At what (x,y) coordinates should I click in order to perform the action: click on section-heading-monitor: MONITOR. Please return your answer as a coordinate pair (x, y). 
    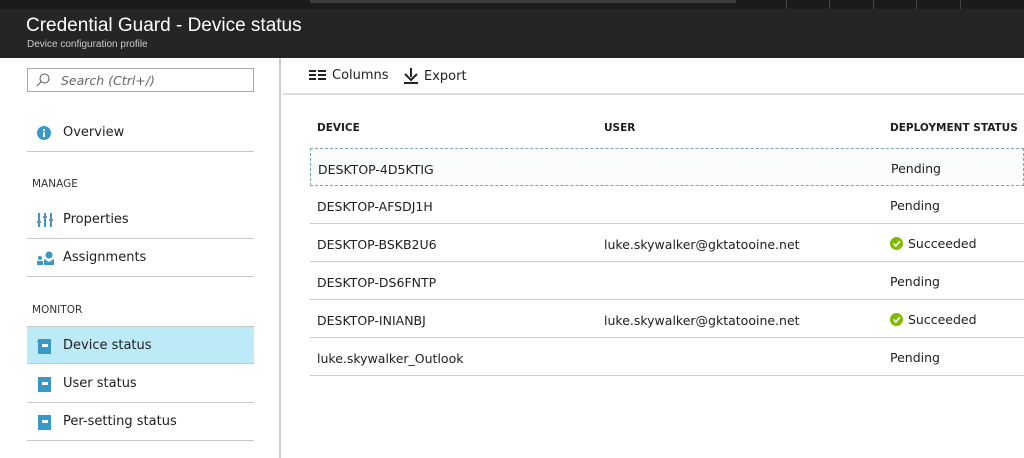
    Looking at the image, I should click on (57, 310).